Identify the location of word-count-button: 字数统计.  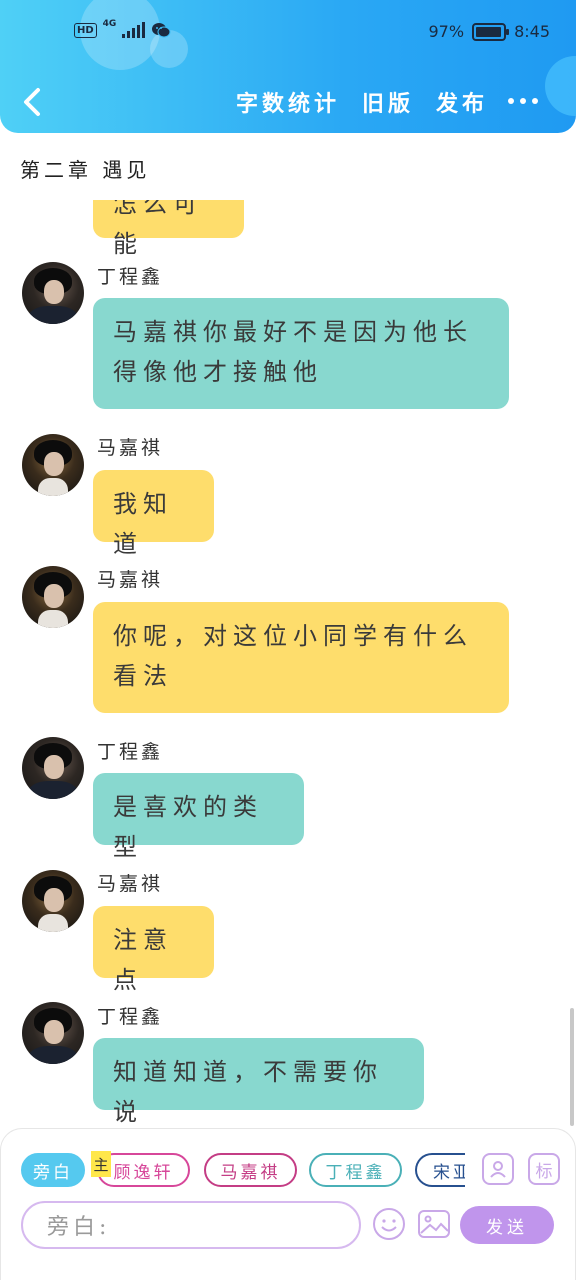
(288, 102).